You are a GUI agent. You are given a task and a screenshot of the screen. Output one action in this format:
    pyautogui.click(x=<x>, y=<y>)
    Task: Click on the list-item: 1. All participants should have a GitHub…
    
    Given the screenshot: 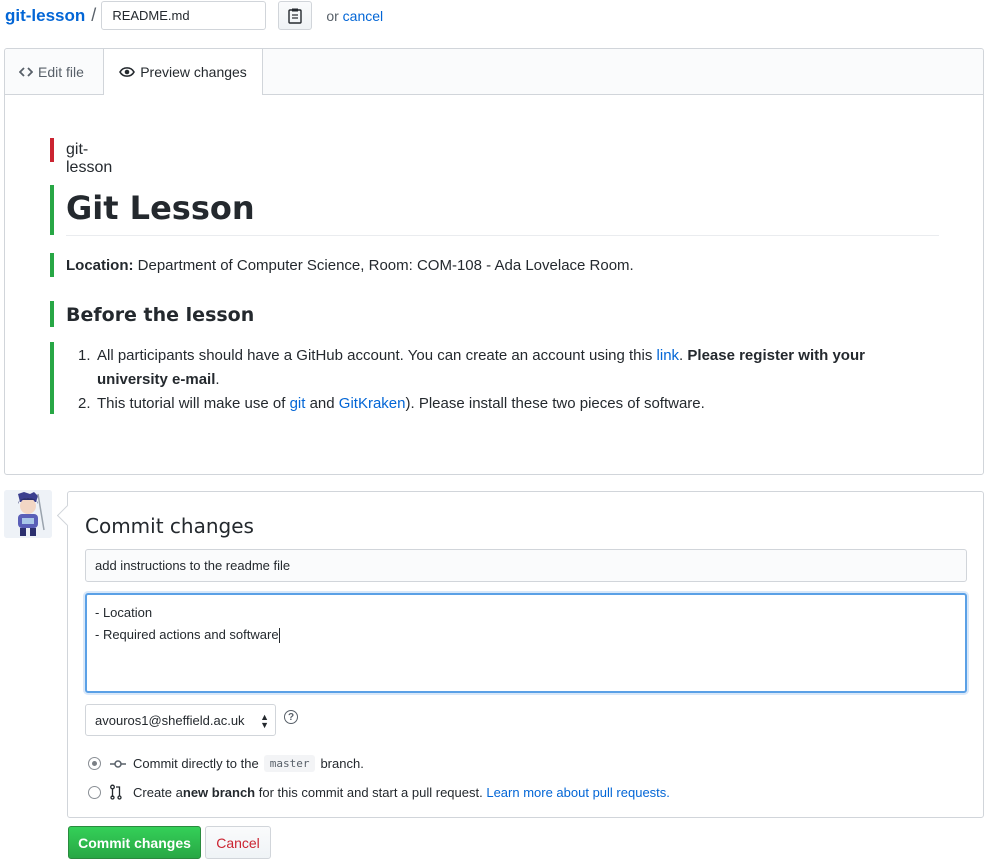 What is the action you would take?
    pyautogui.click(x=493, y=368)
    